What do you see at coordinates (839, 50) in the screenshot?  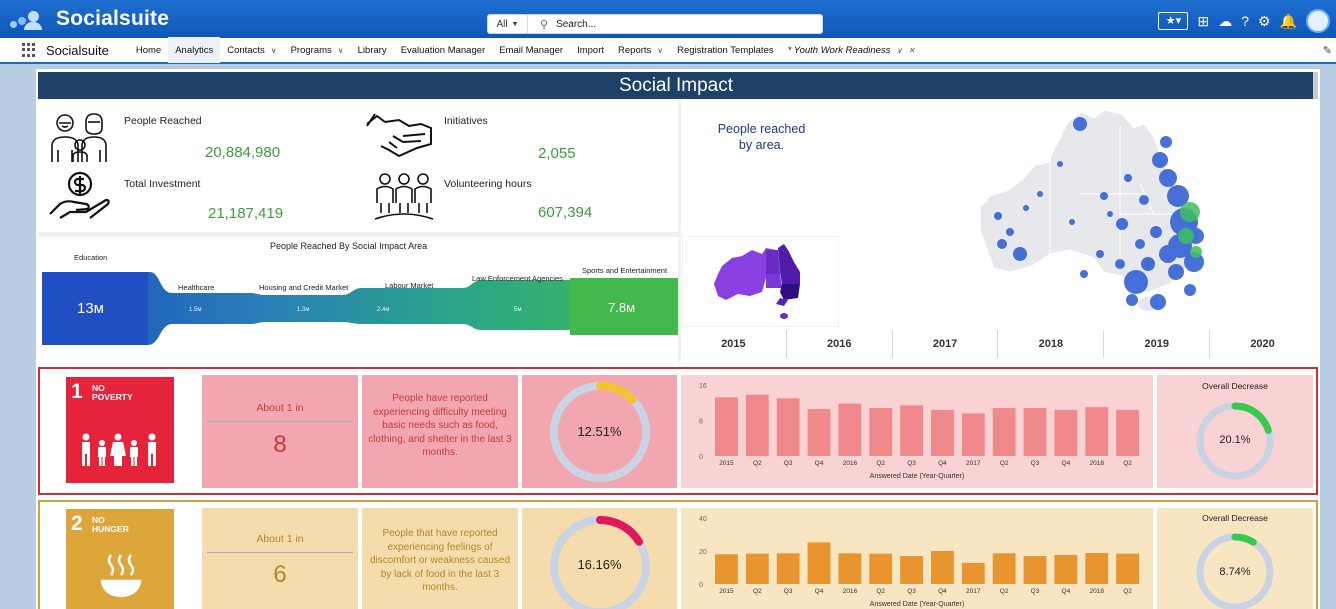 I see `tab-label: * Youth Work Readiness` at bounding box center [839, 50].